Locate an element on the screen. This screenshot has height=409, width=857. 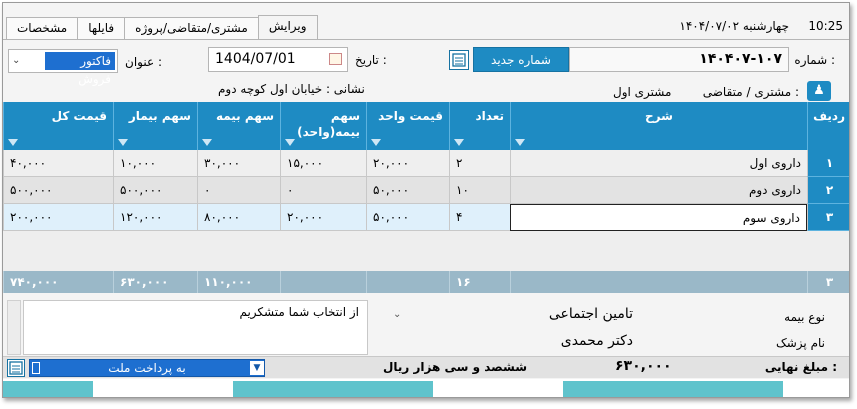
cell-insurance-unit: ۱۵,۰۰۰ is located at coordinates (323, 163).